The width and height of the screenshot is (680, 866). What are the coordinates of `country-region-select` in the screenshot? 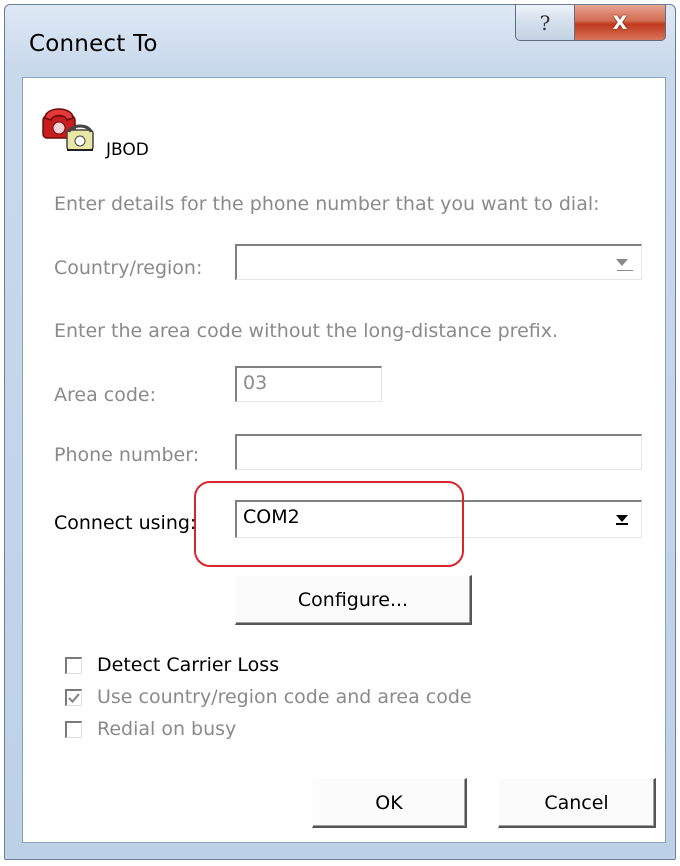 It's located at (438, 262).